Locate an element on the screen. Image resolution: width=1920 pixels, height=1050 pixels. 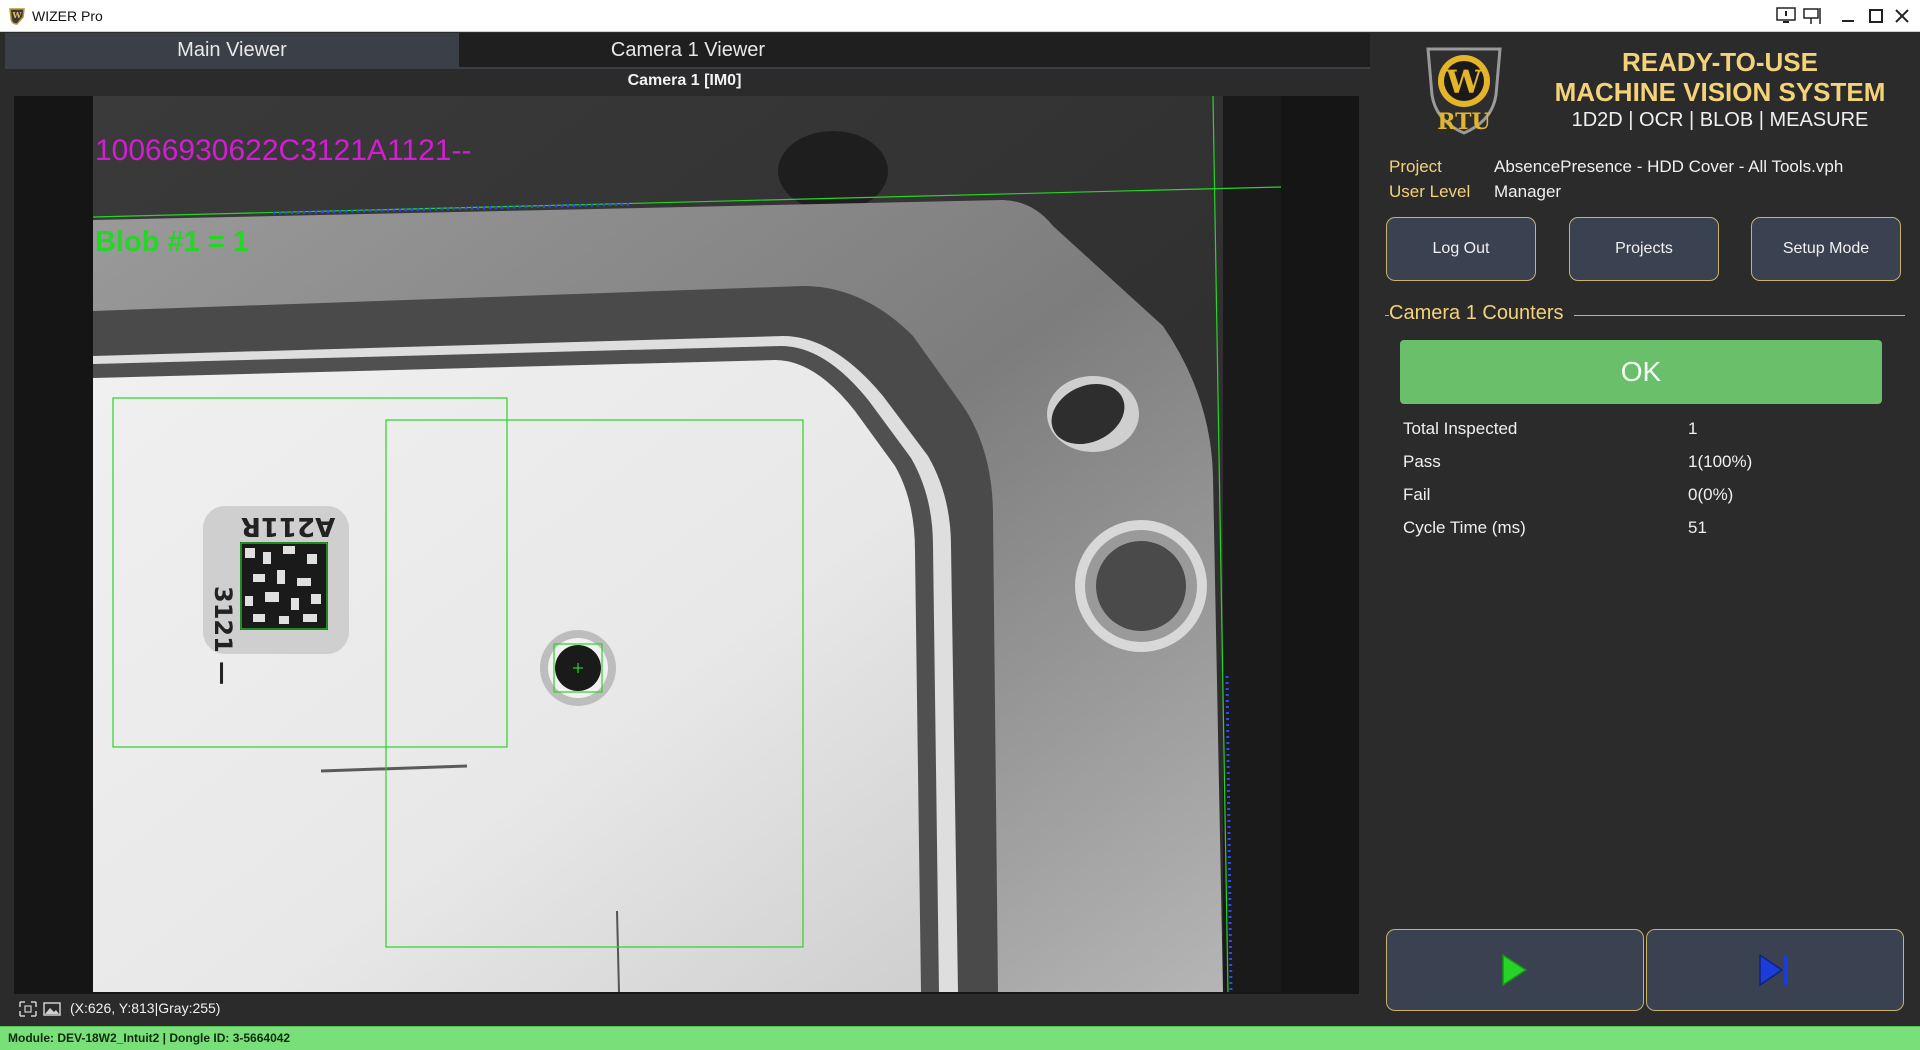
maximize-icon is located at coordinates (1876, 16).